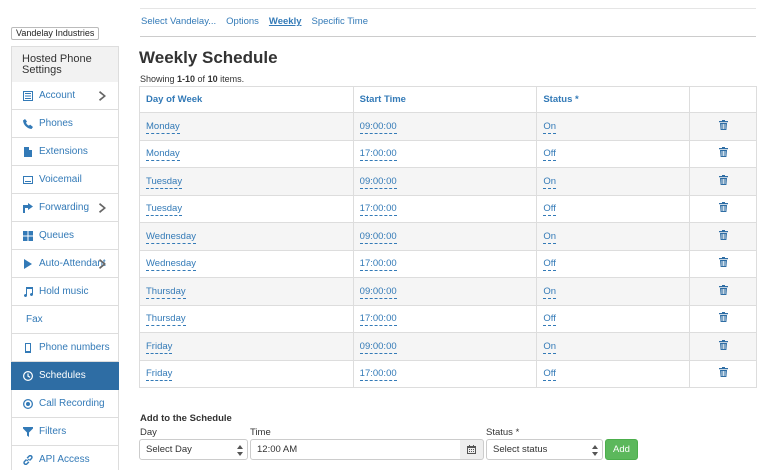 The image size is (768, 470). What do you see at coordinates (340, 21) in the screenshot?
I see `tab-specific-time: Specific Time` at bounding box center [340, 21].